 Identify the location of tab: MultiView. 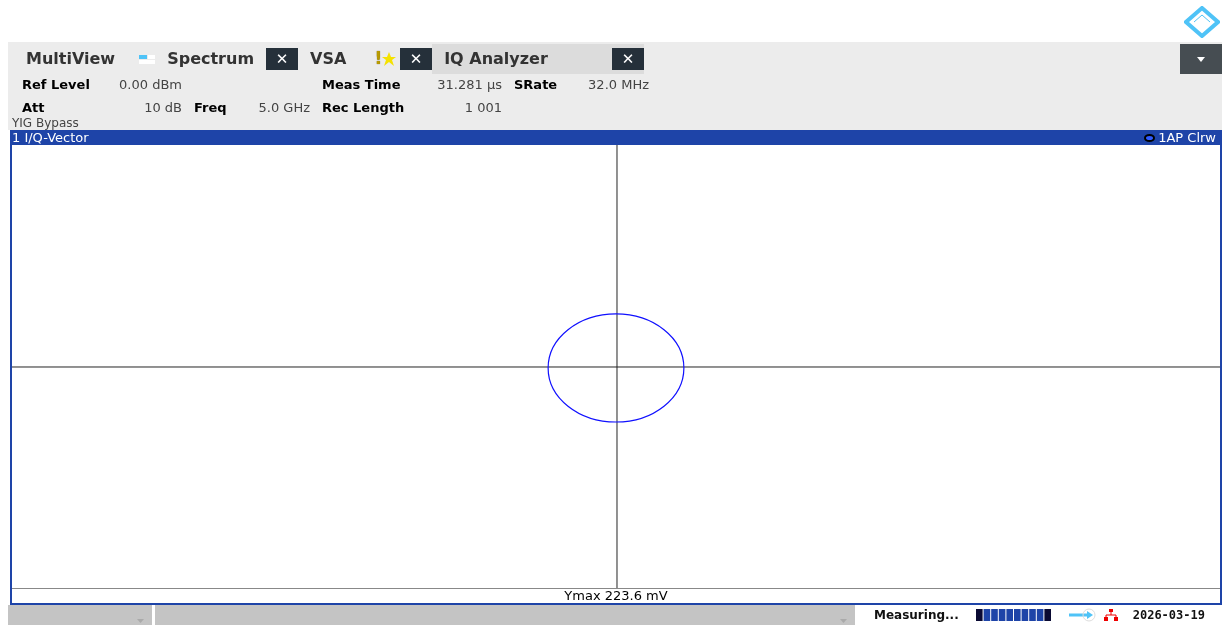
(71, 59).